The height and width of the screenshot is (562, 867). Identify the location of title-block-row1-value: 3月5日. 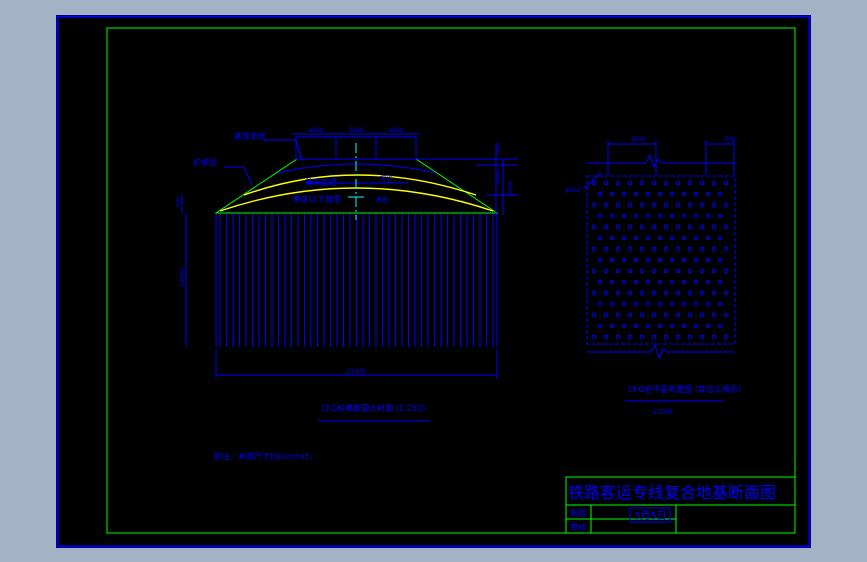
(650, 516).